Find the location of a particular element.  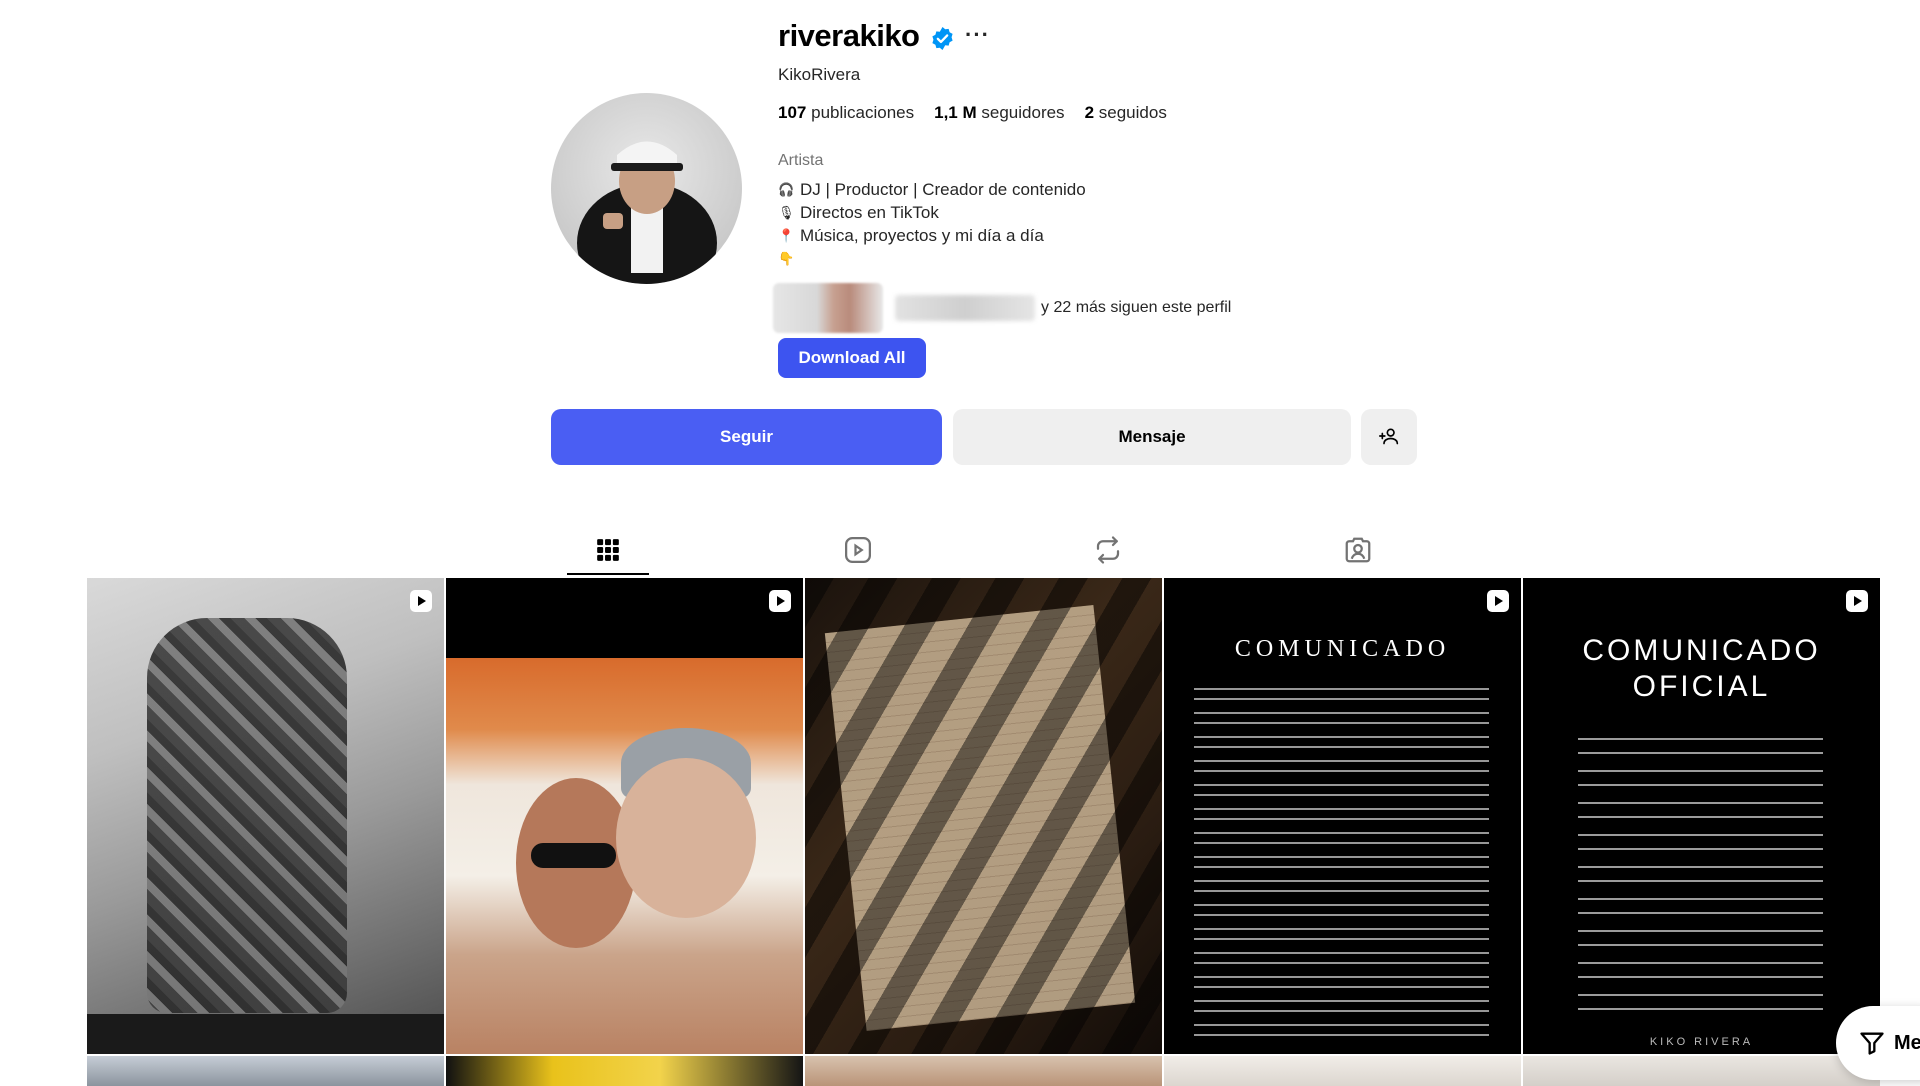

tab-posts is located at coordinates (608, 550).